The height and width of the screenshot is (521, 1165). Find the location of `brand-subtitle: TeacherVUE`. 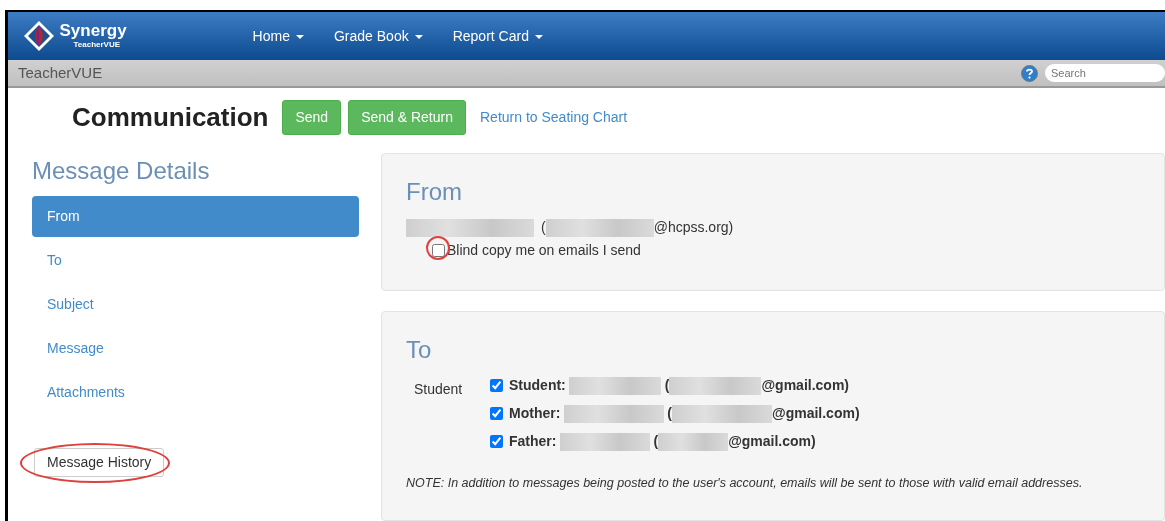

brand-subtitle: TeacherVUE is located at coordinates (97, 45).